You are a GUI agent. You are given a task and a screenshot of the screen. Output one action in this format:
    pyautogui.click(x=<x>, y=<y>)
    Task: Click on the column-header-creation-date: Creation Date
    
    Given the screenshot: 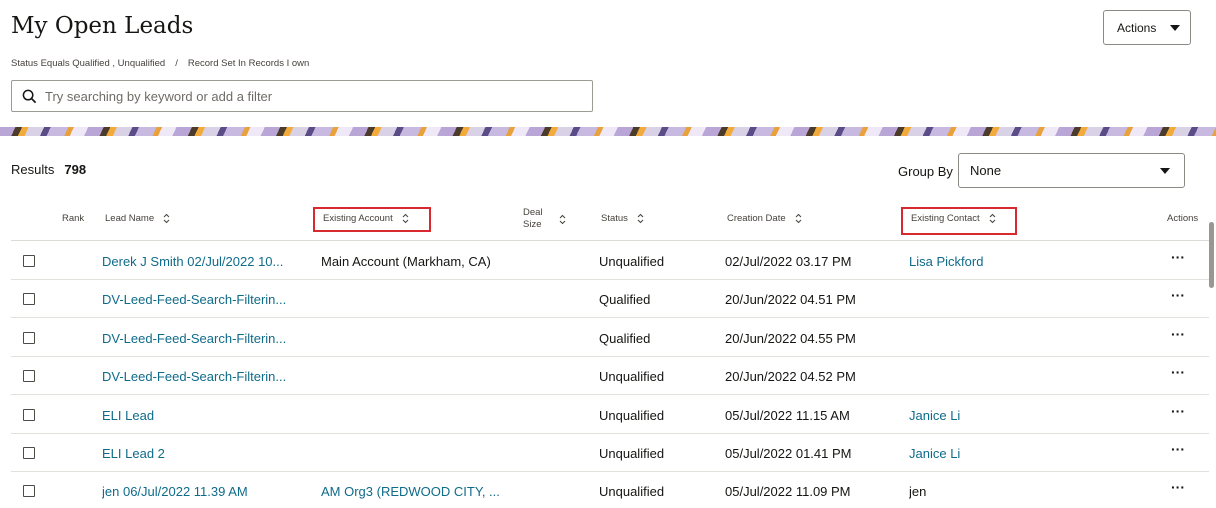 What is the action you would take?
    pyautogui.click(x=764, y=218)
    